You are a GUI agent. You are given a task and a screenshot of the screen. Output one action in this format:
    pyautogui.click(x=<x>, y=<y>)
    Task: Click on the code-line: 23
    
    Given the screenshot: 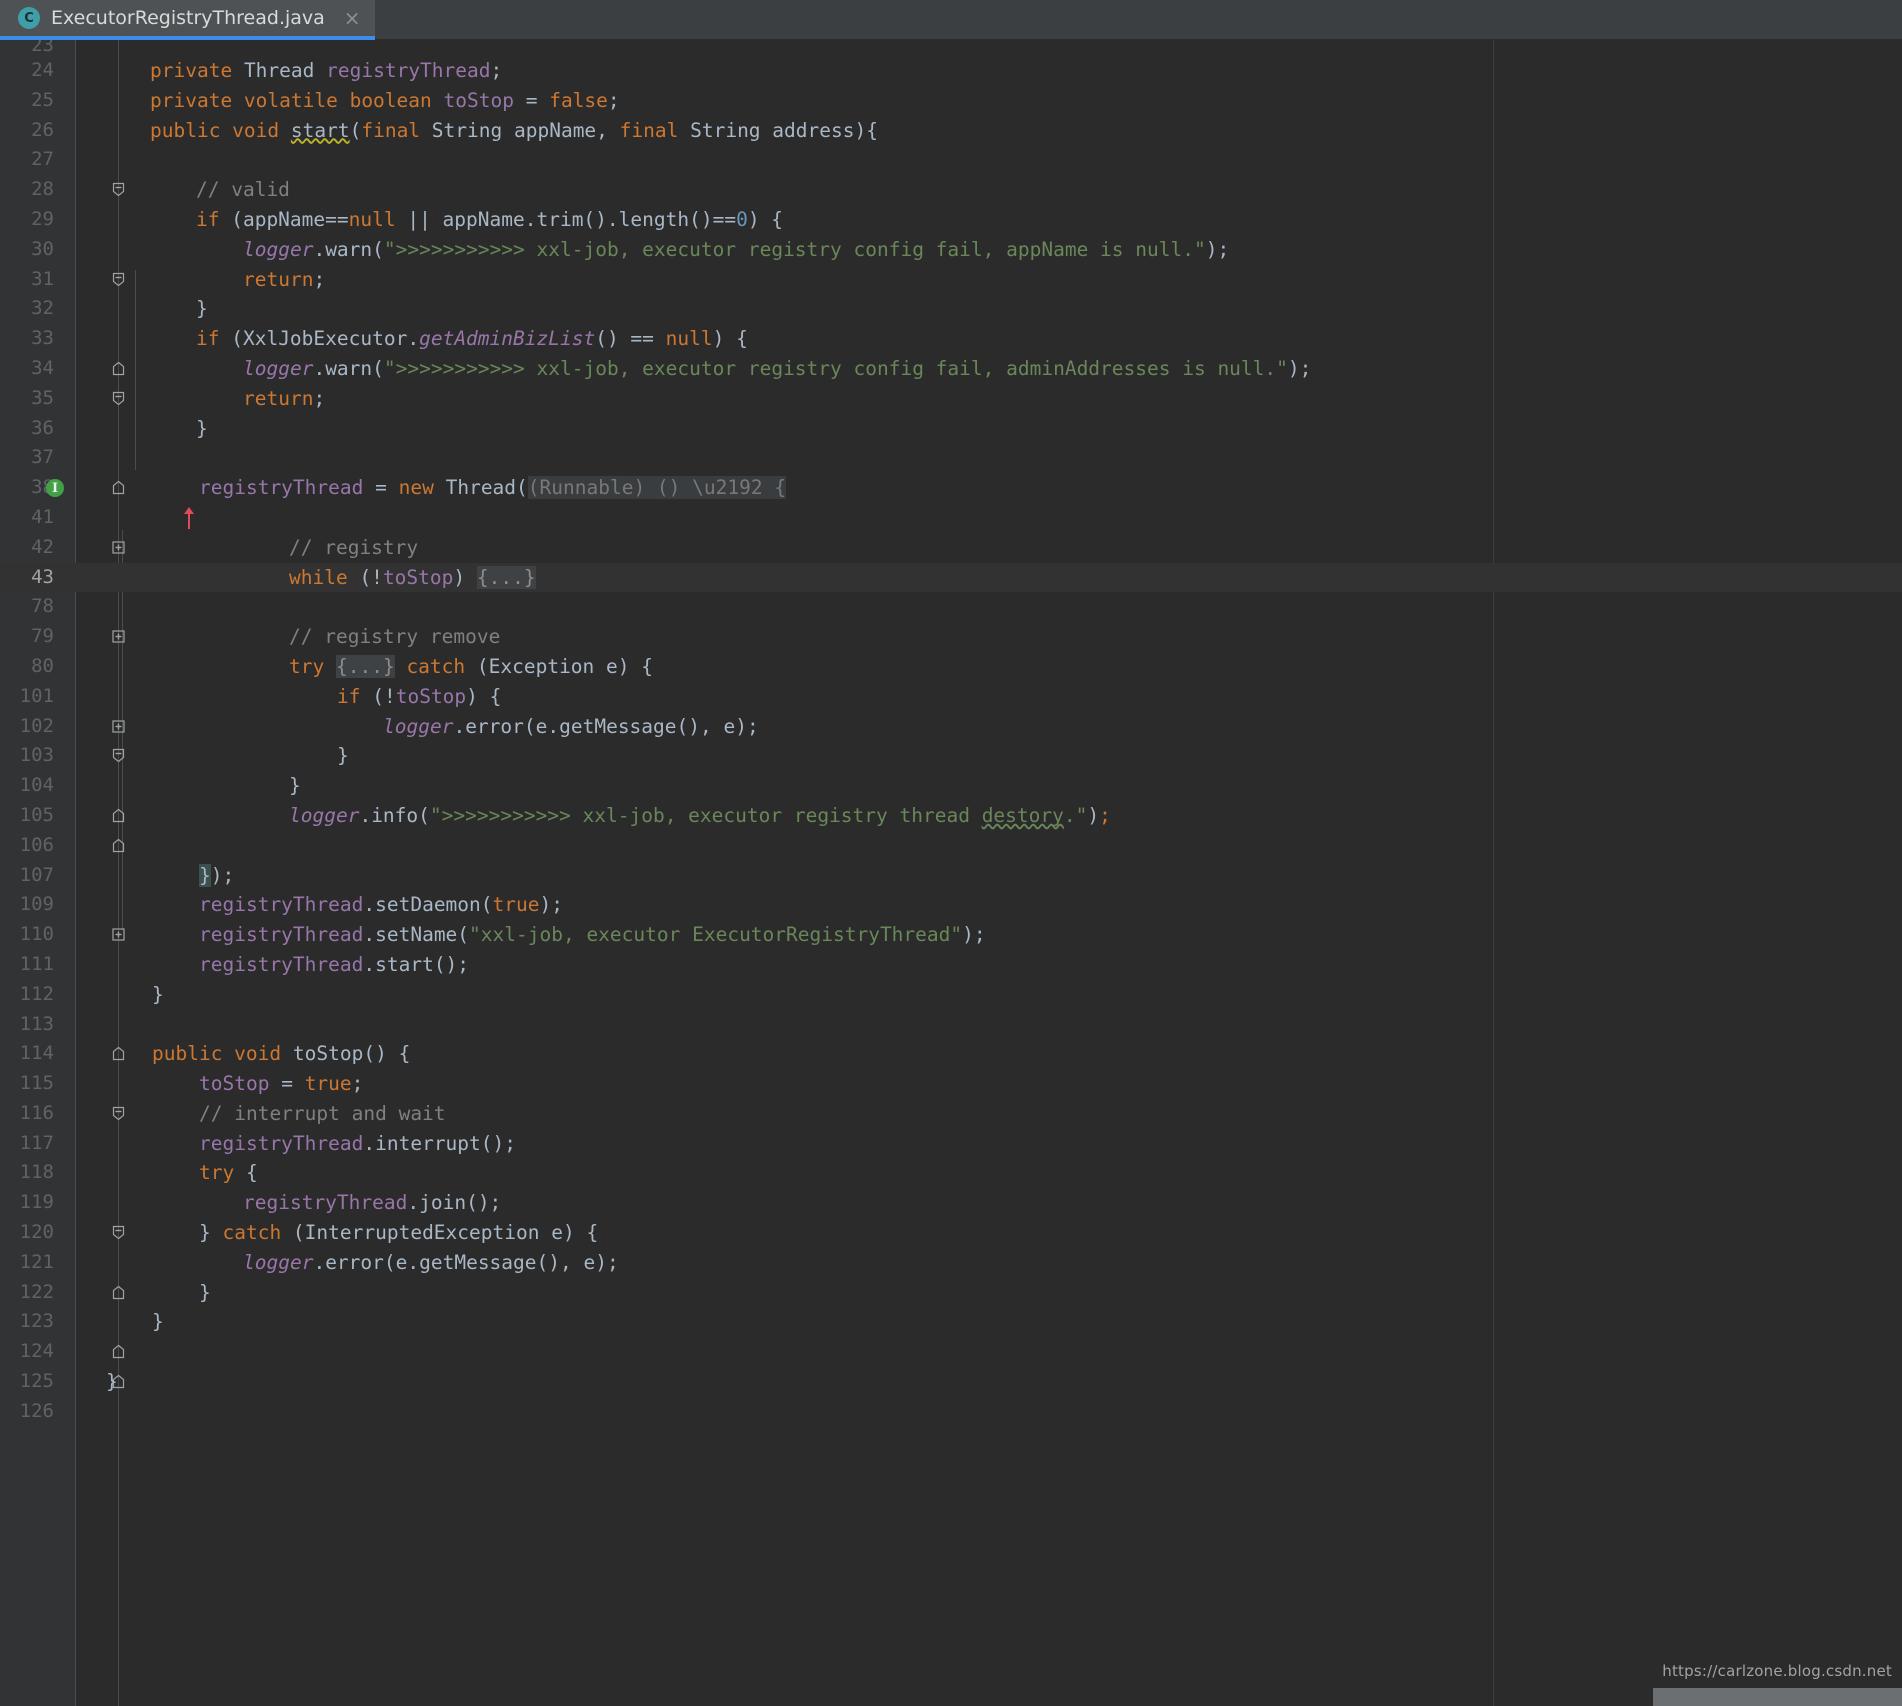 What is the action you would take?
    pyautogui.click(x=951, y=48)
    